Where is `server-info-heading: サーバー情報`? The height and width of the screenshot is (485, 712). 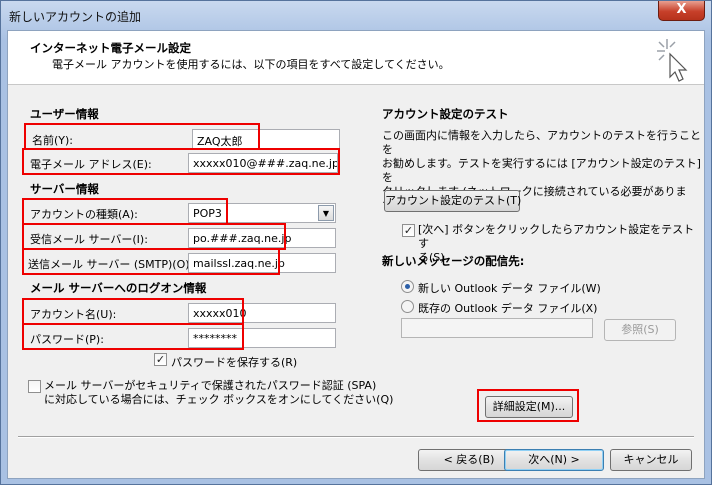
server-info-heading: サーバー情報 is located at coordinates (64, 189).